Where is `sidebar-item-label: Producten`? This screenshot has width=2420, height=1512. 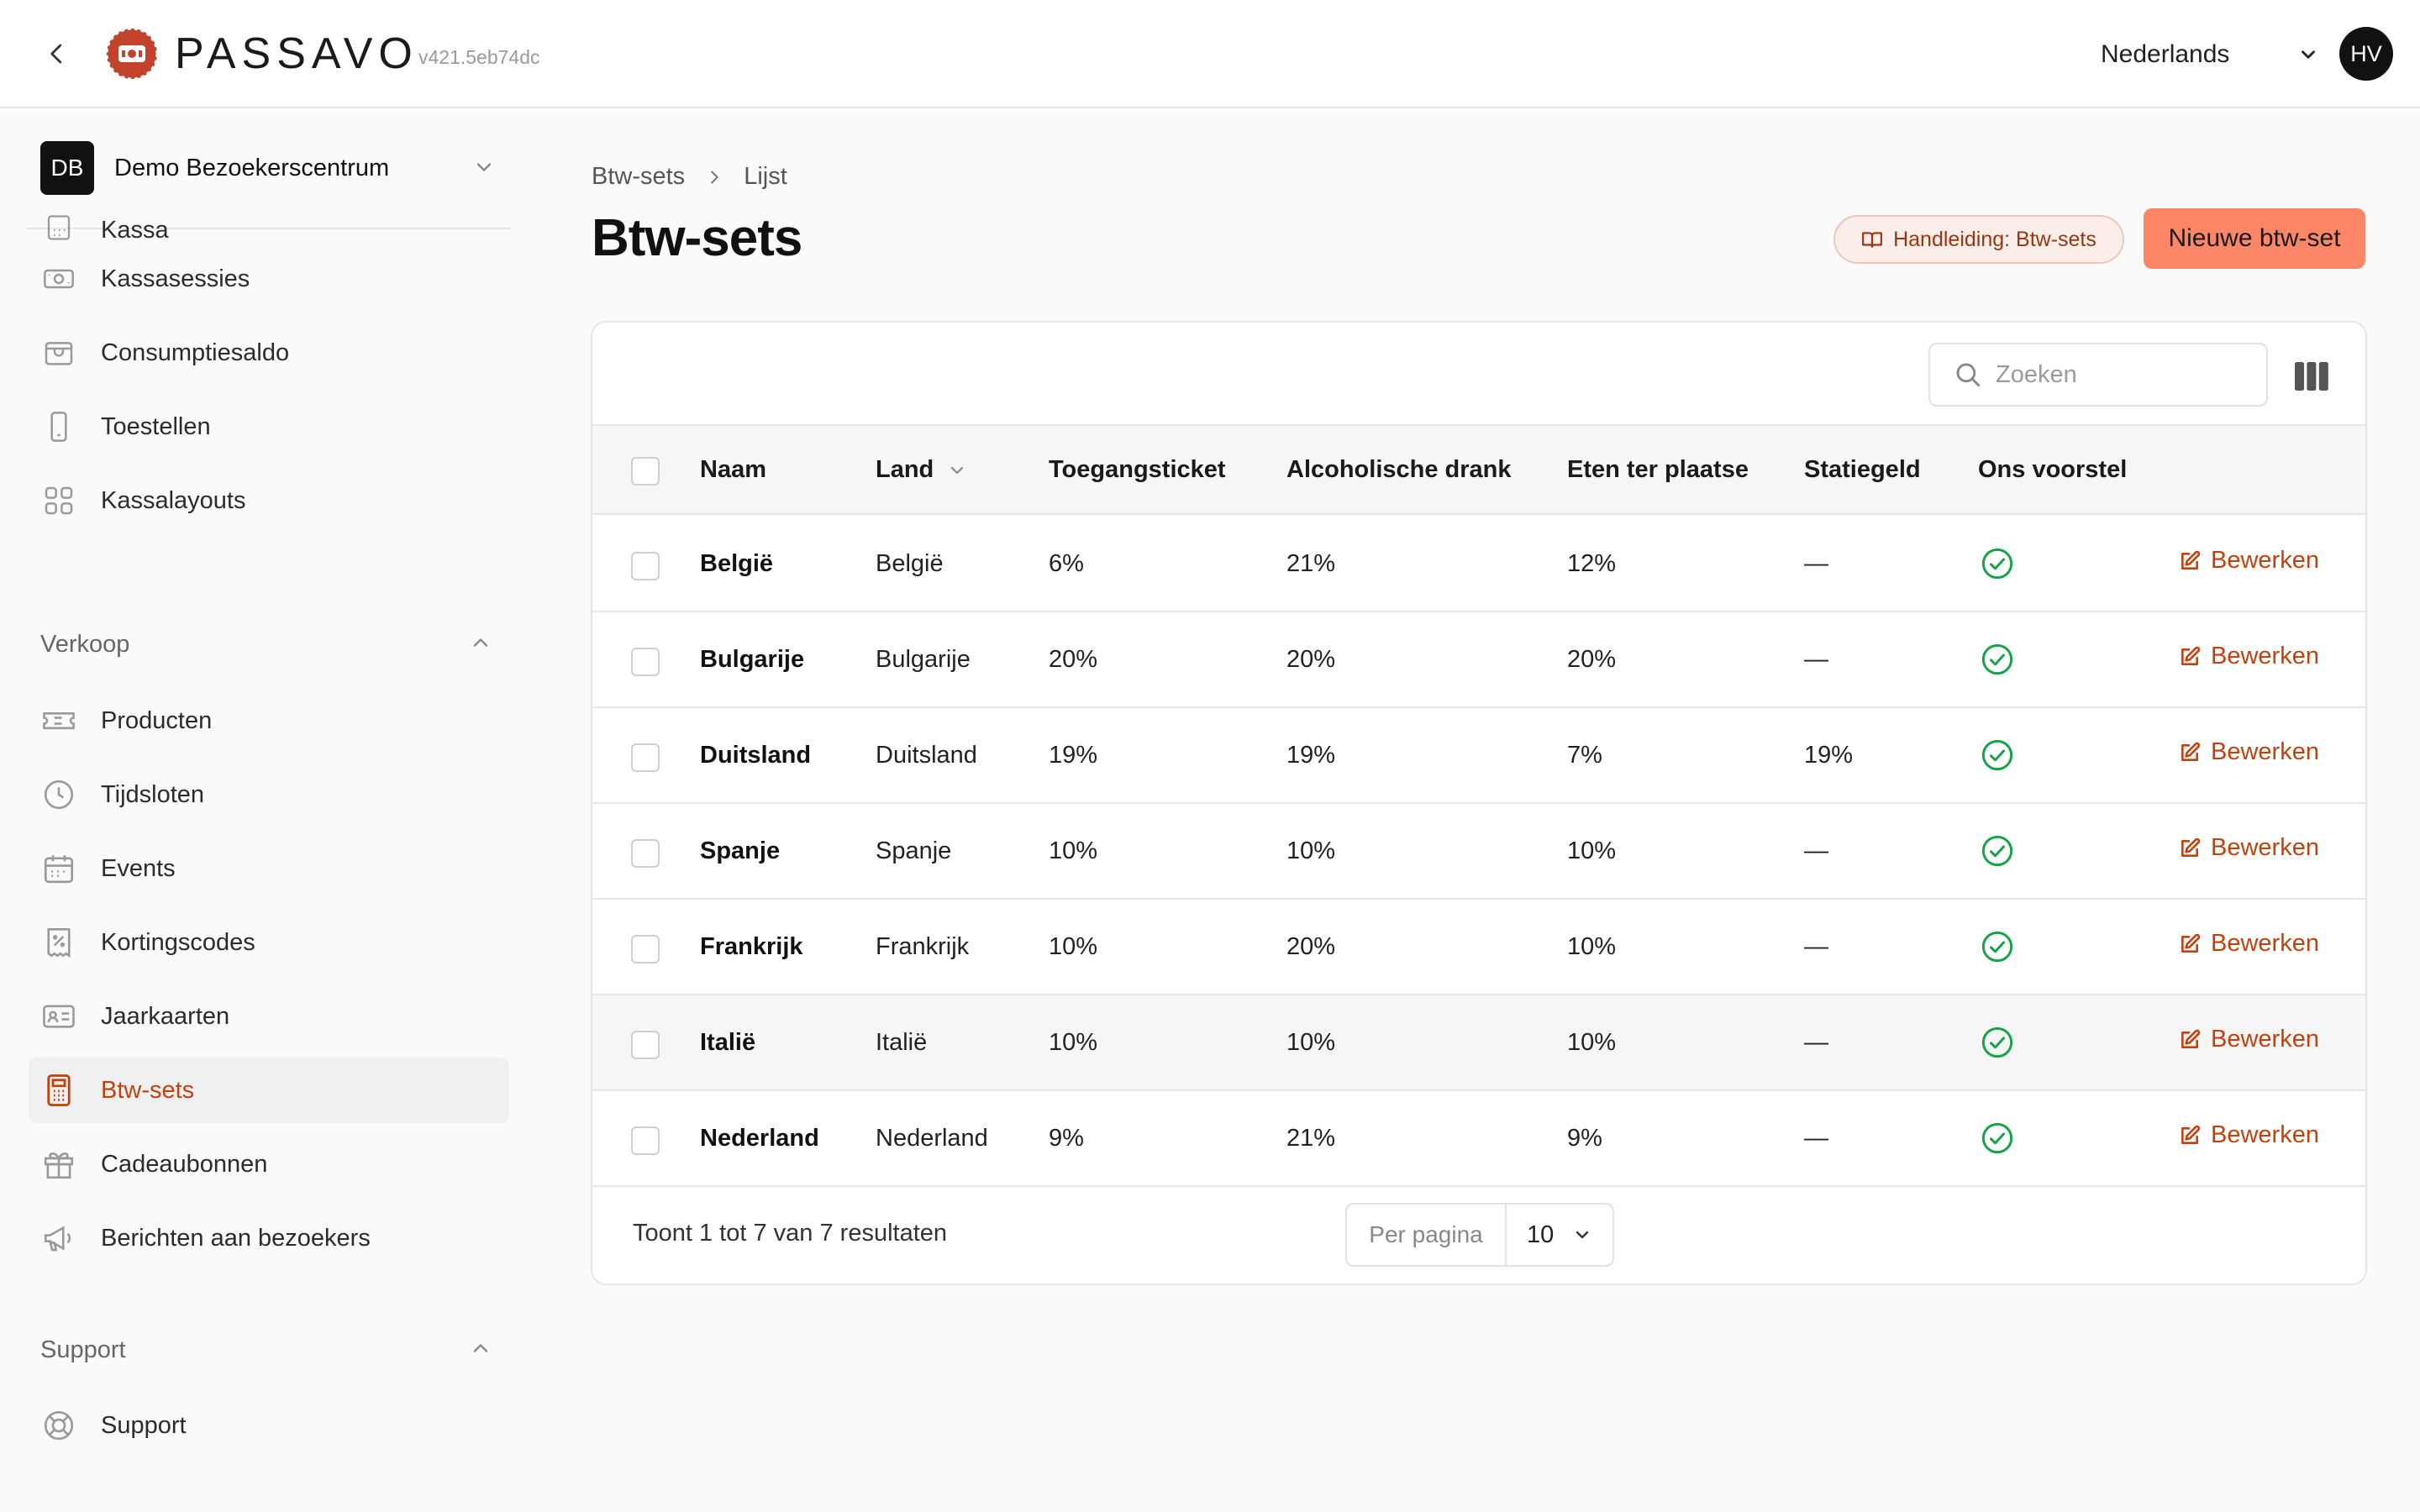
sidebar-item-label: Producten is located at coordinates (157, 720).